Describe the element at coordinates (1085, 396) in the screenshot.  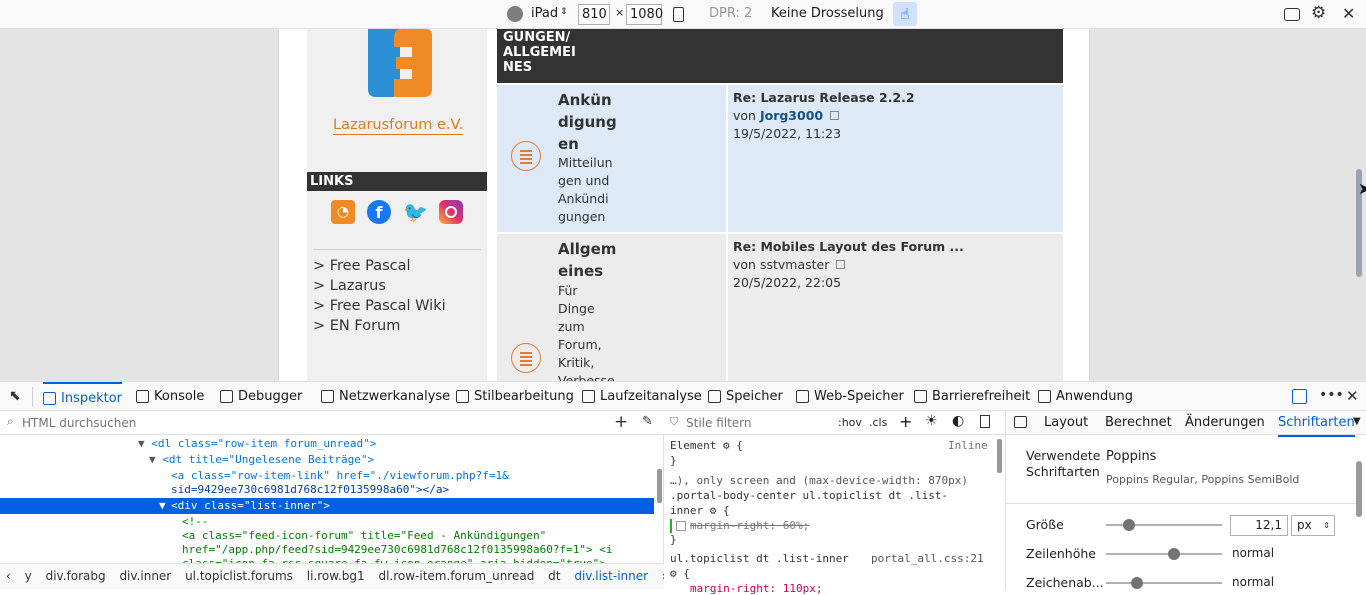
I see `tab-anwendung: Anwendung` at that location.